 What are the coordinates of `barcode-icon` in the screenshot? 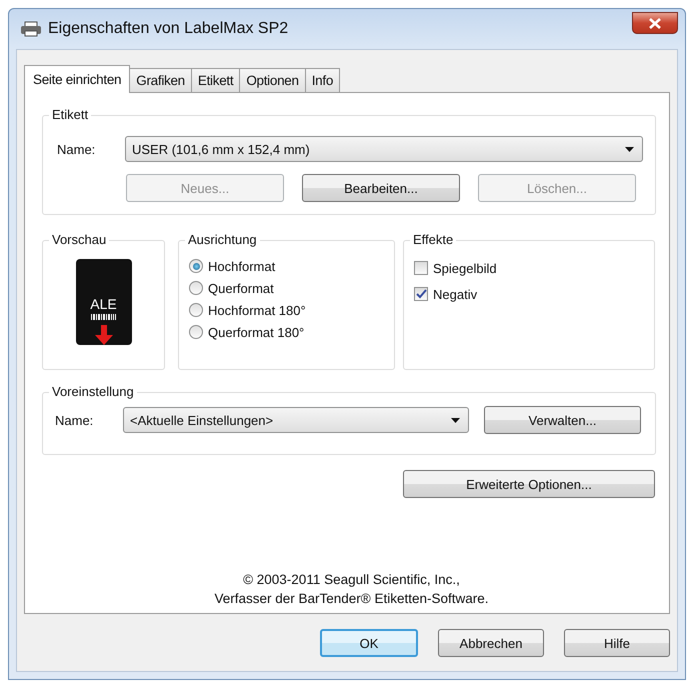 It's located at (103, 318).